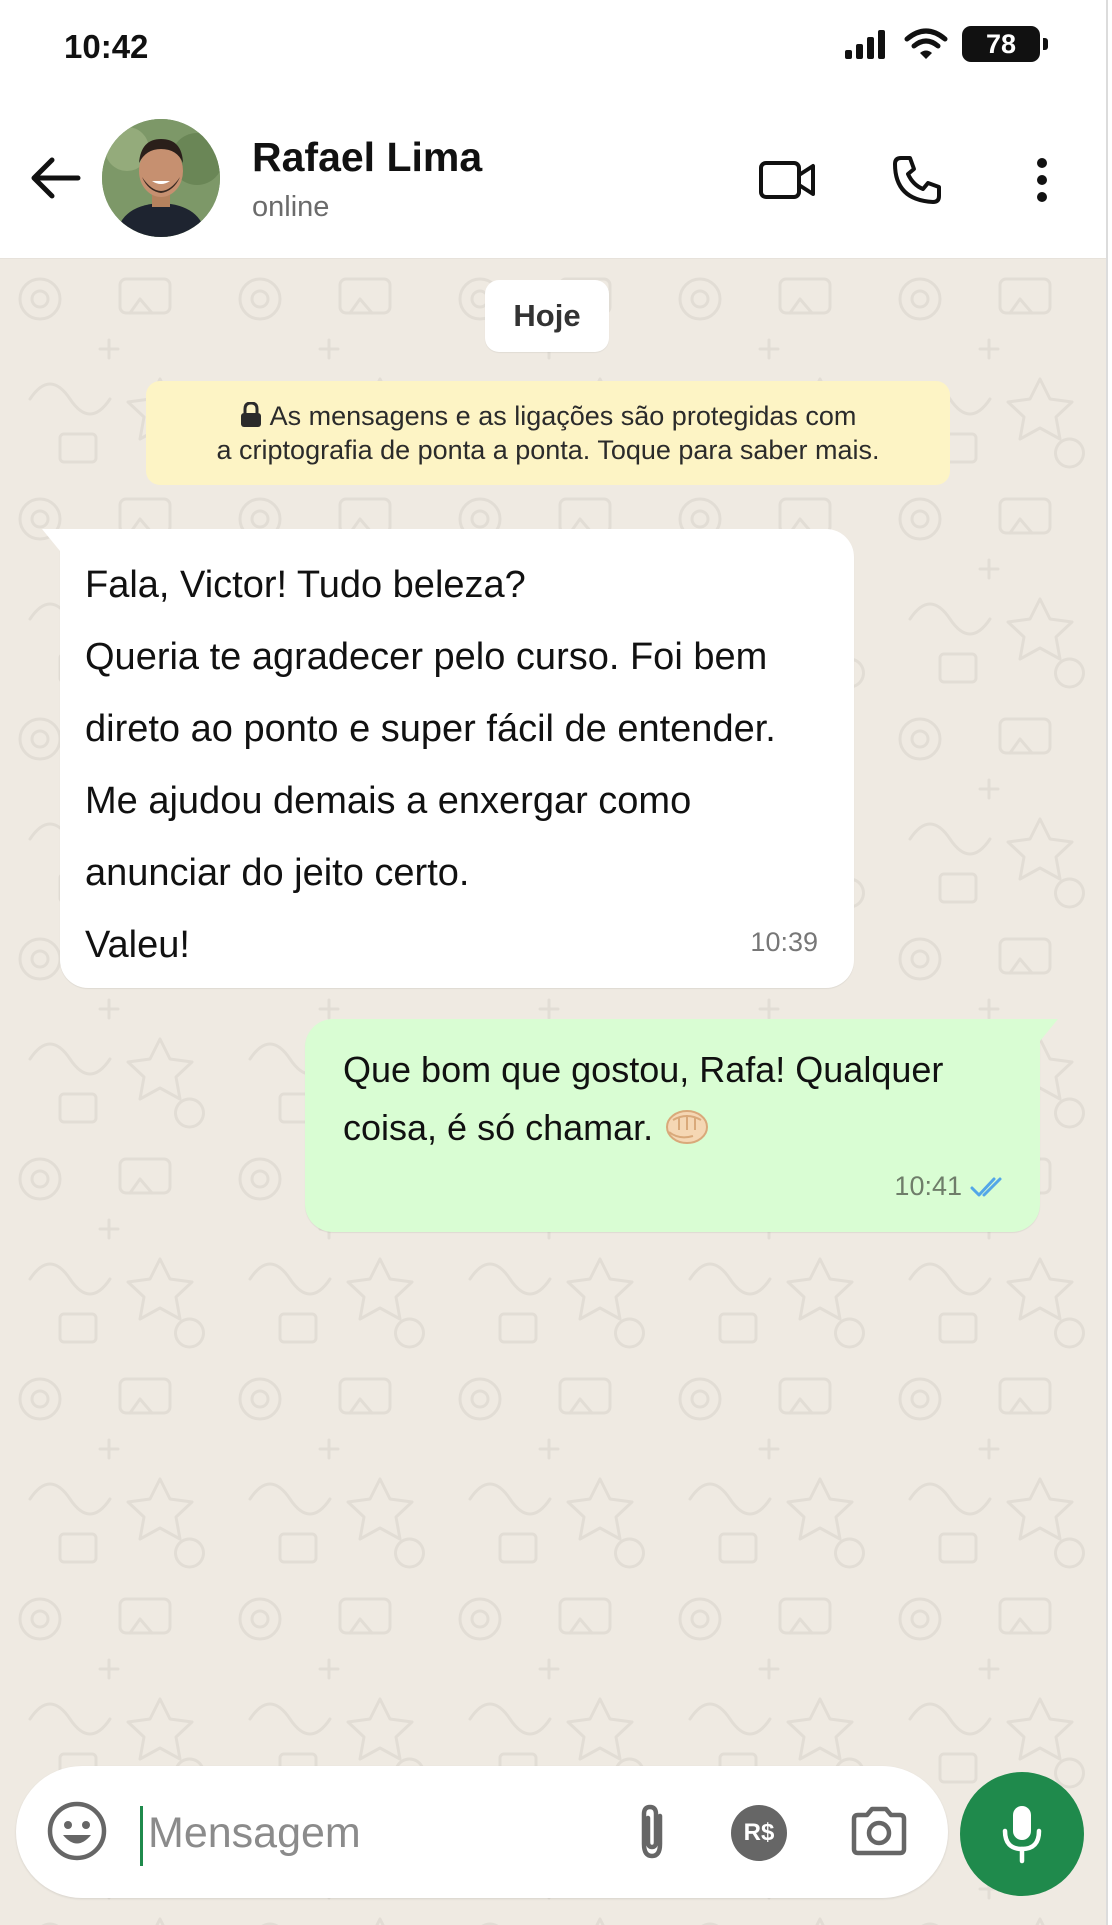 This screenshot has height=1925, width=1112. What do you see at coordinates (553, 129) in the screenshot?
I see `top-bar: 10:42 78 Rafael Lima online` at bounding box center [553, 129].